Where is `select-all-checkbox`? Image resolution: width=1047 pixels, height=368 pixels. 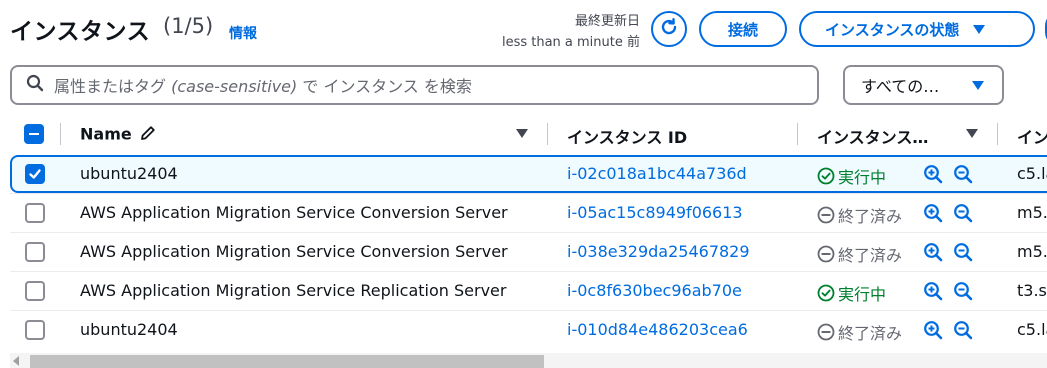
select-all-checkbox is located at coordinates (34, 134).